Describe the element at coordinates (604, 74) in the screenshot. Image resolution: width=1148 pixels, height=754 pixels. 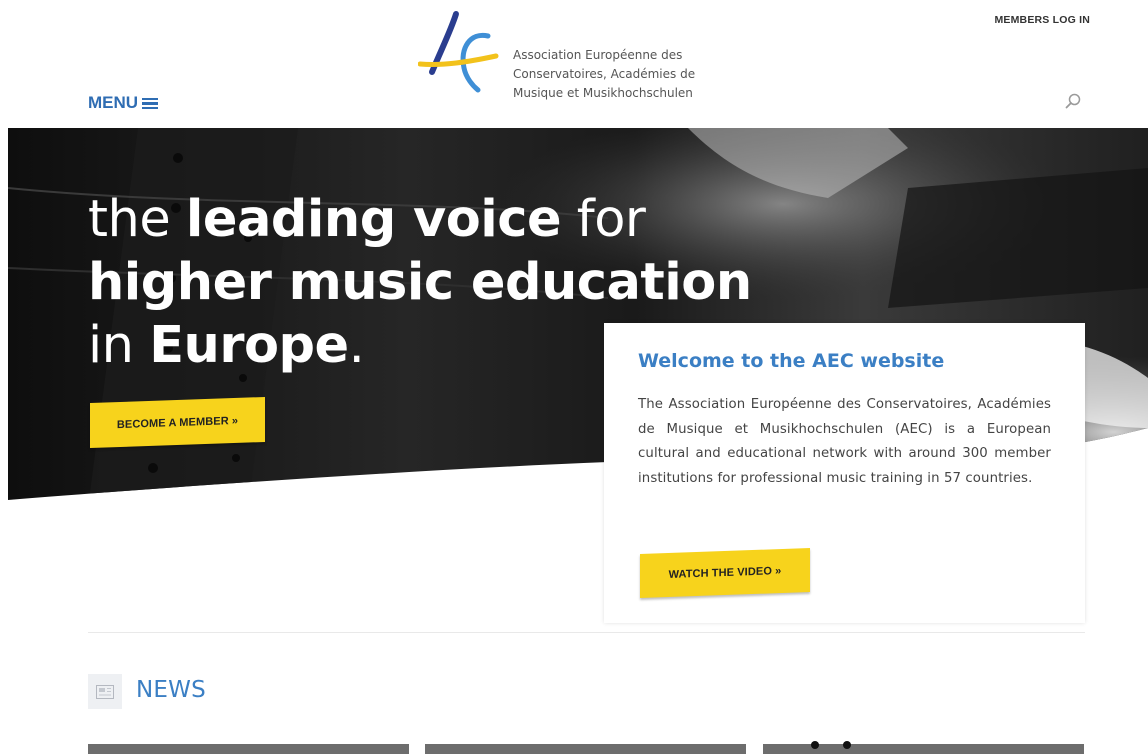
I see `logo-text-line: Conservatoires, Académies de` at that location.